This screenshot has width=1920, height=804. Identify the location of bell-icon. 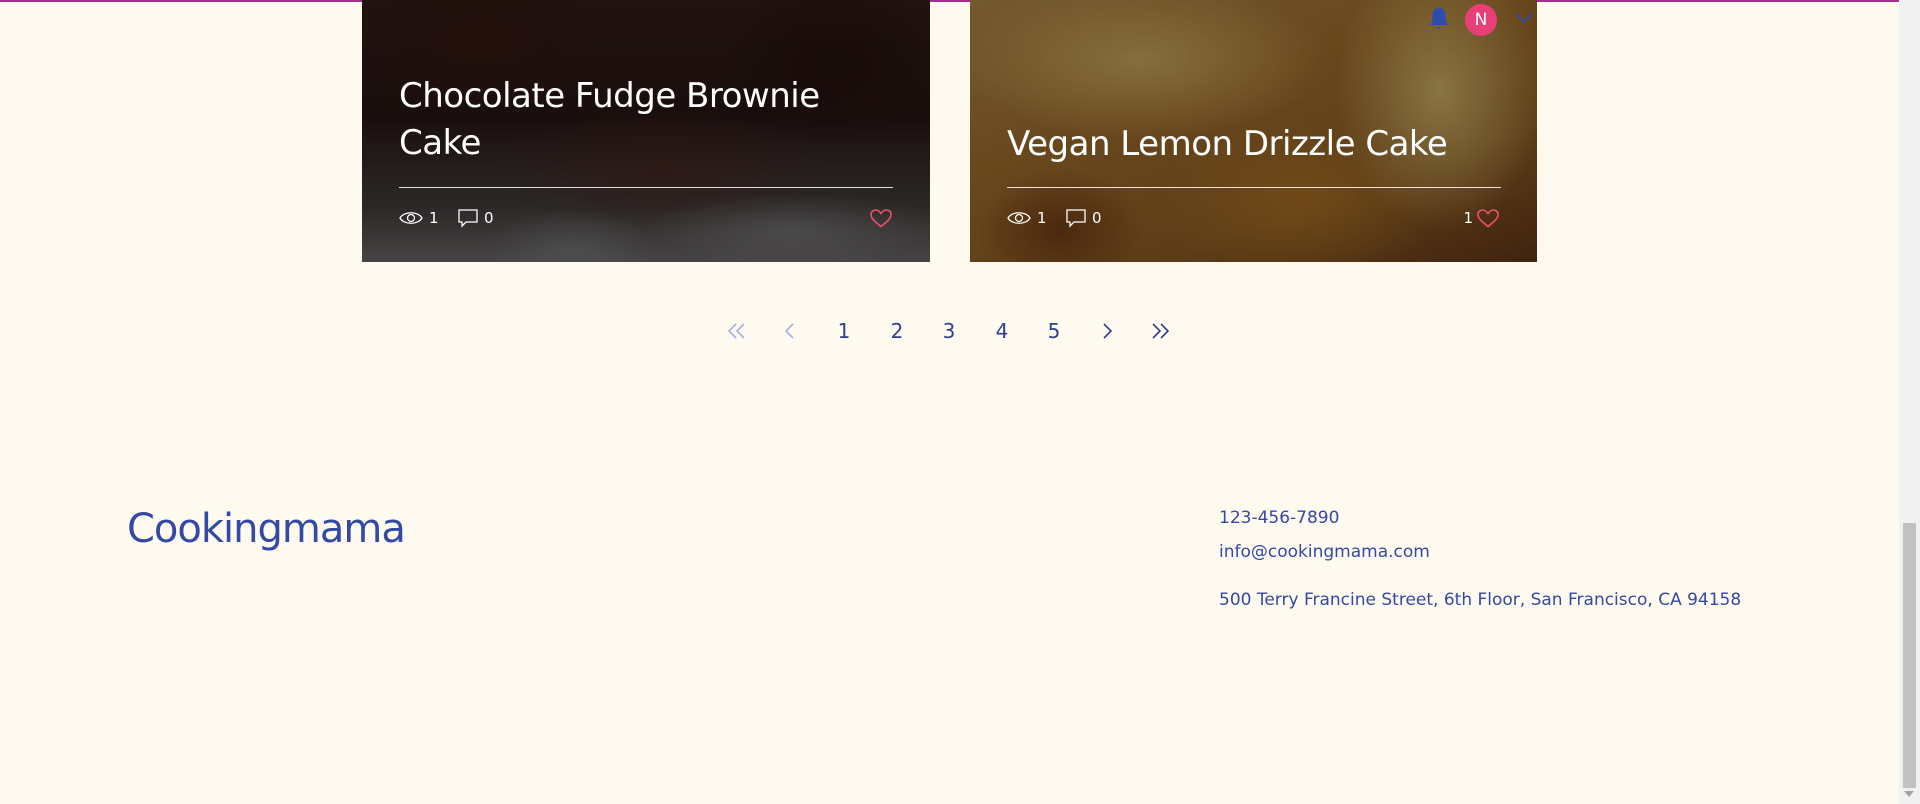
(1439, 19).